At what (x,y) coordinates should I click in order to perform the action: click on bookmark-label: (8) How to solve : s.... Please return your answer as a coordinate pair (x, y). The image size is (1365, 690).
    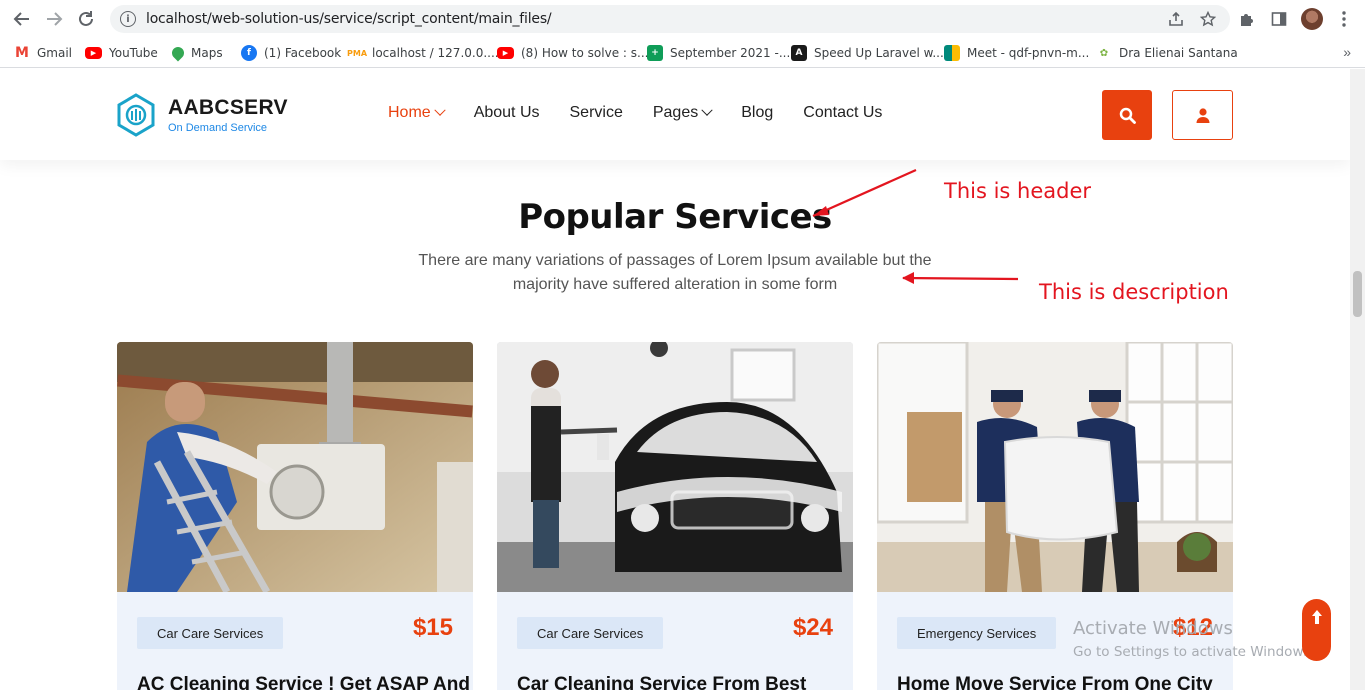
    Looking at the image, I should click on (585, 53).